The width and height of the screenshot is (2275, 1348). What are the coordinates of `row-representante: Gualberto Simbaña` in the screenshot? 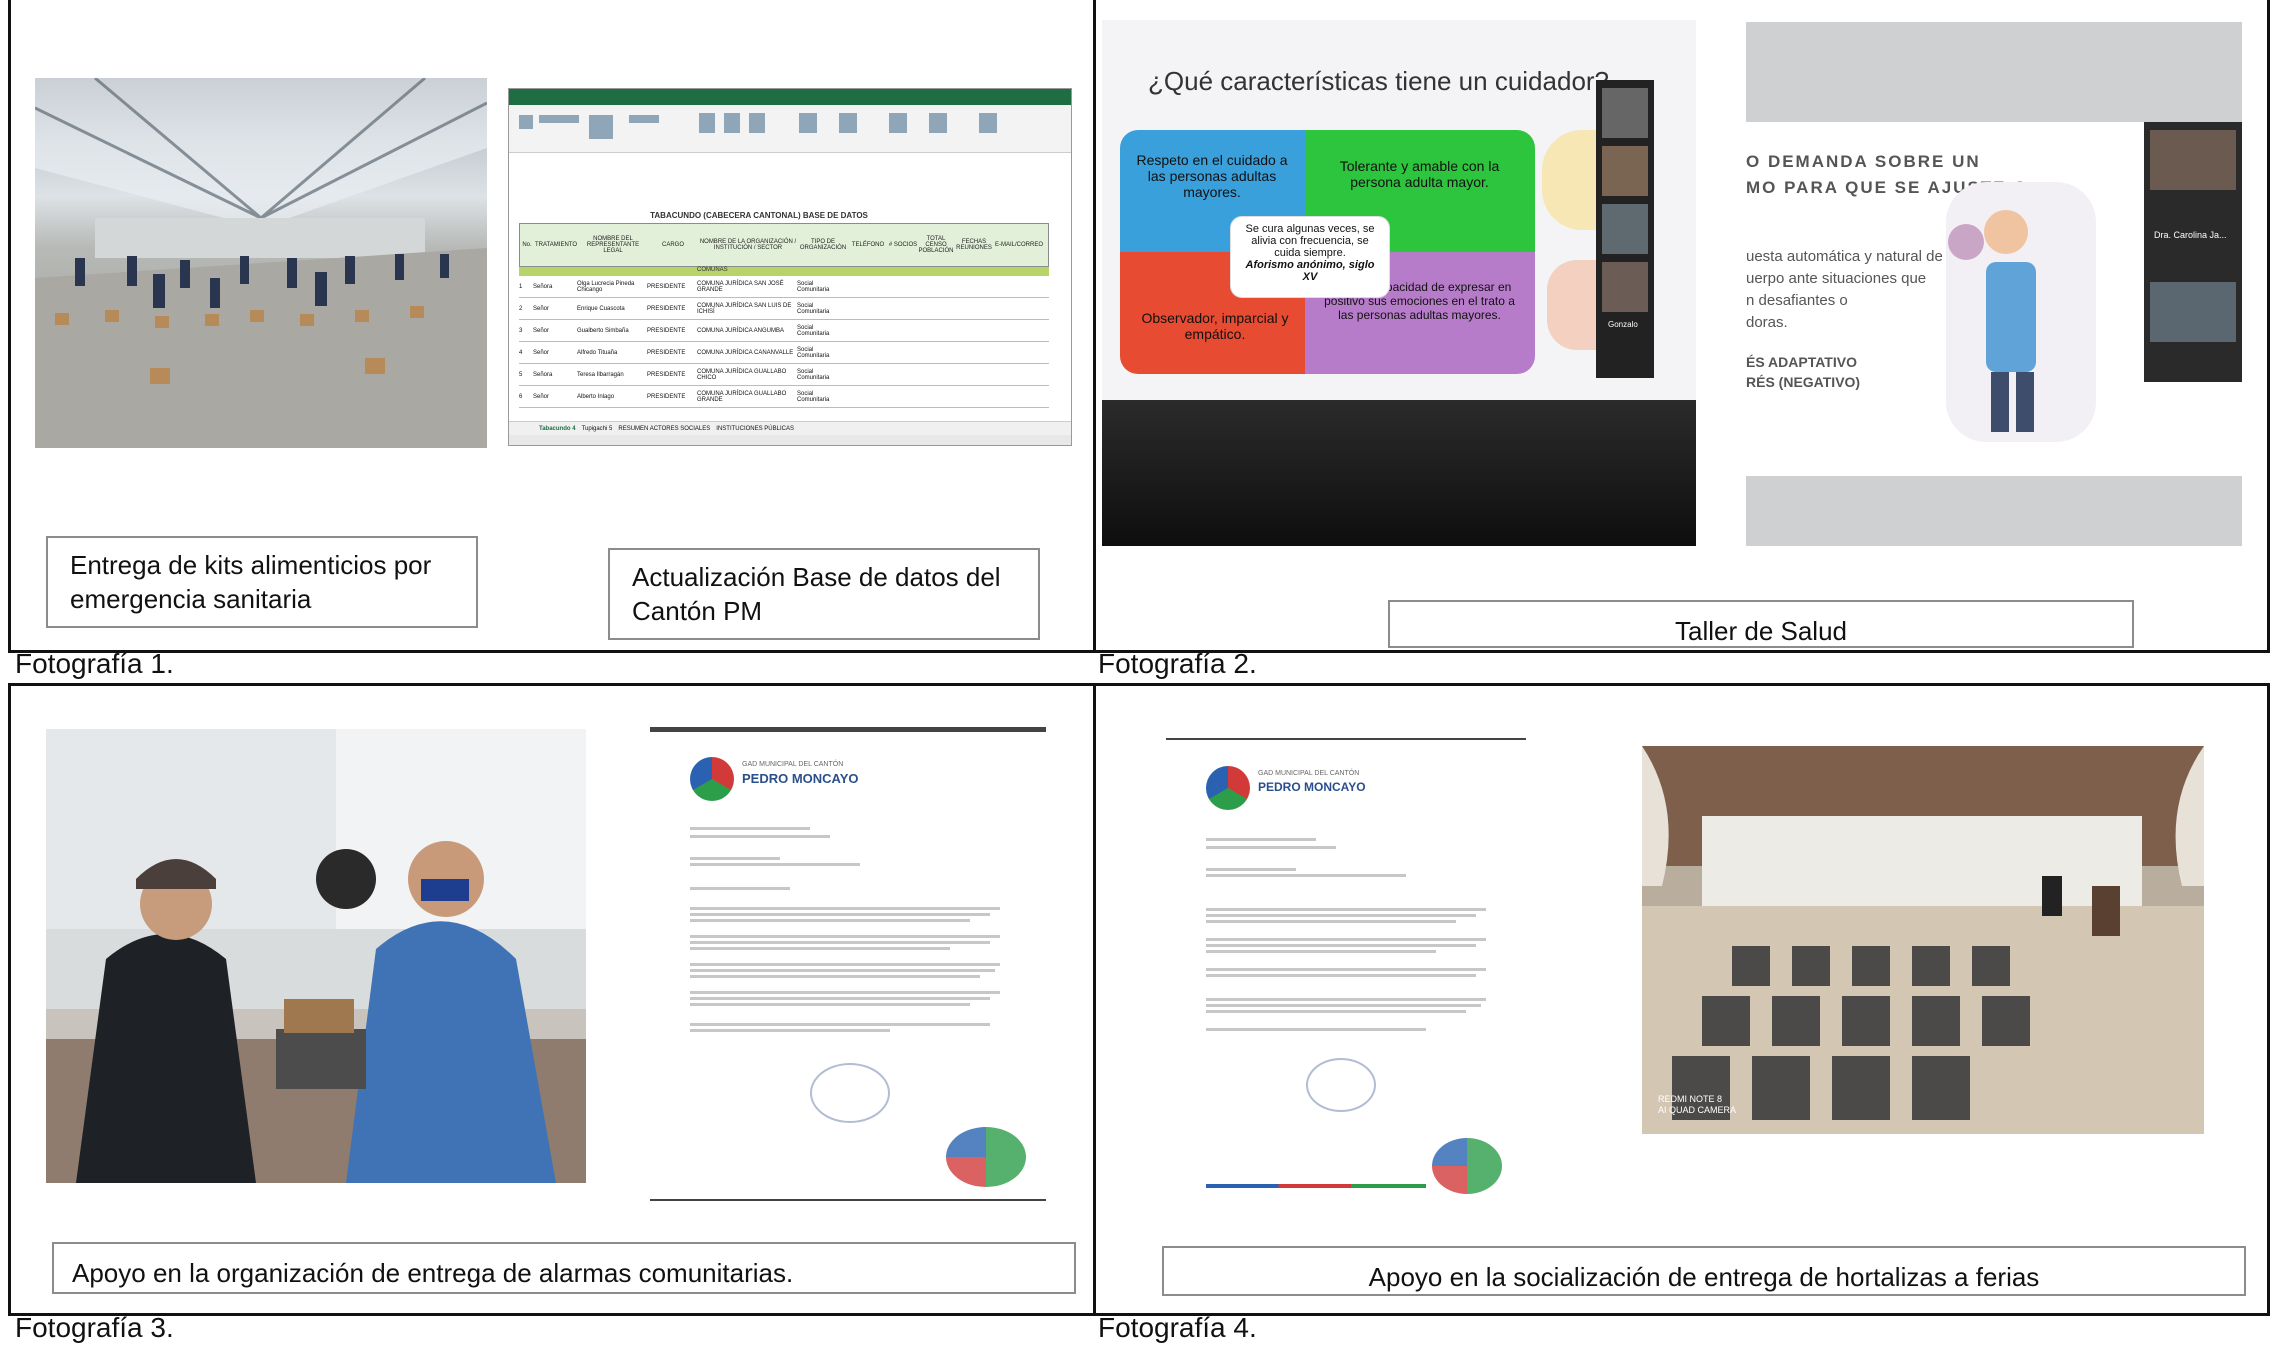 It's located at (603, 330).